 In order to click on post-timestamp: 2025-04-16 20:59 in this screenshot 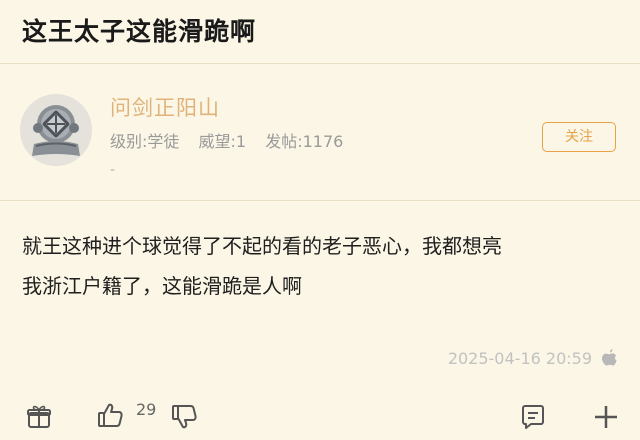, I will do `click(519, 358)`.